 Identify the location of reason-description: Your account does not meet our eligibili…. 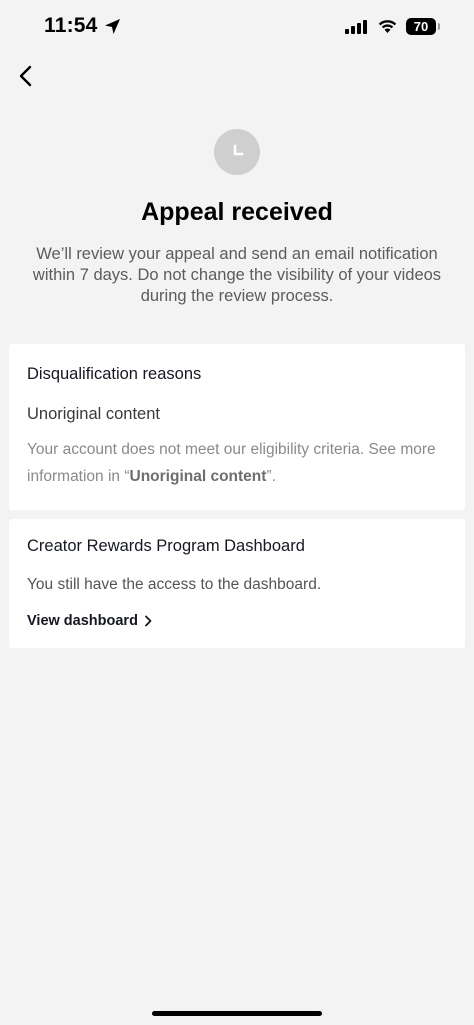
(232, 463).